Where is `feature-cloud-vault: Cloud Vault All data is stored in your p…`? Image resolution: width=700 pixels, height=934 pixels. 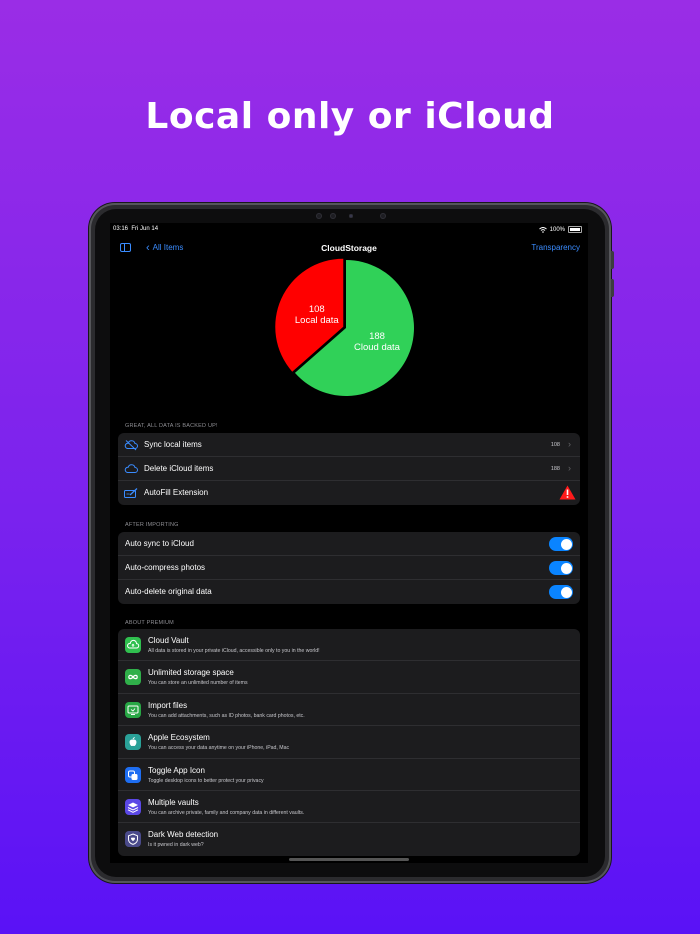
feature-cloud-vault: Cloud Vault All data is stored in your p… is located at coordinates (349, 645).